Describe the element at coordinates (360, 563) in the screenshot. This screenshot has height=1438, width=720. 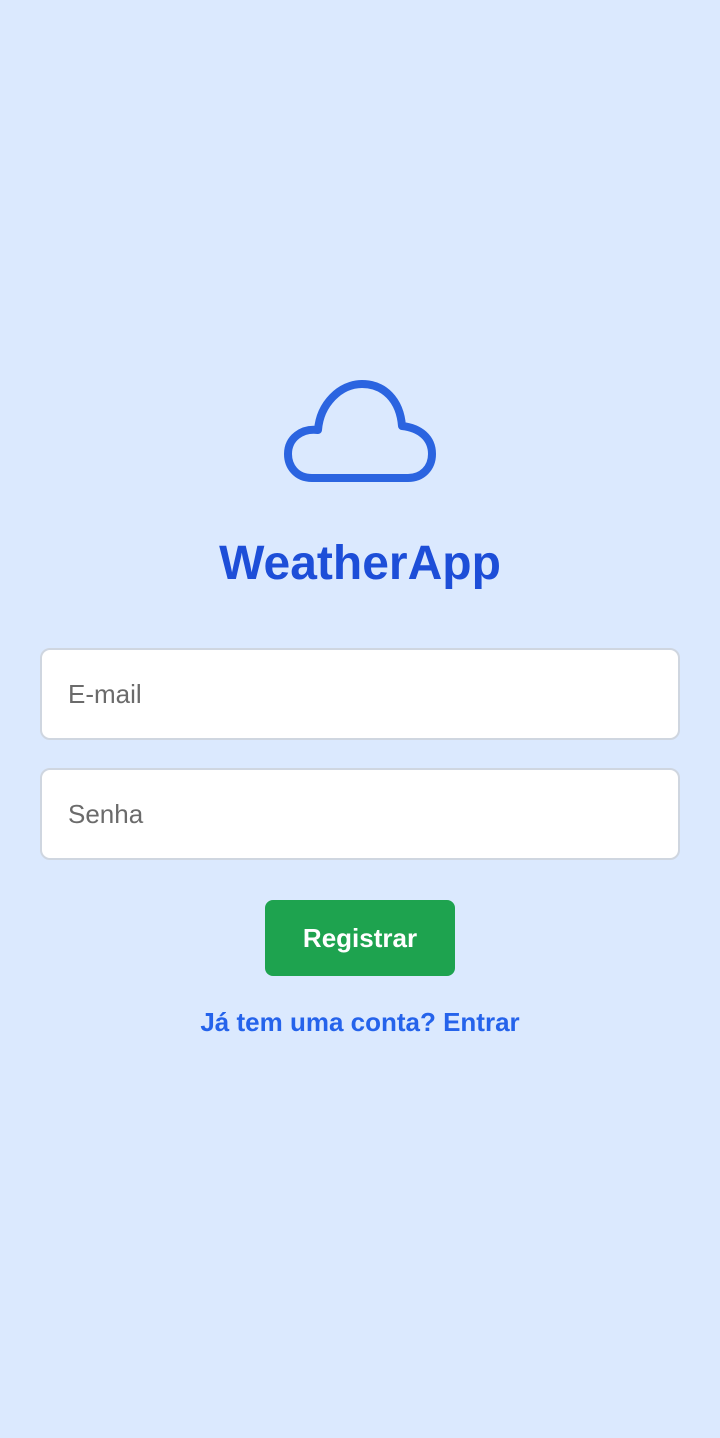
I see `app-title: WeatherApp` at that location.